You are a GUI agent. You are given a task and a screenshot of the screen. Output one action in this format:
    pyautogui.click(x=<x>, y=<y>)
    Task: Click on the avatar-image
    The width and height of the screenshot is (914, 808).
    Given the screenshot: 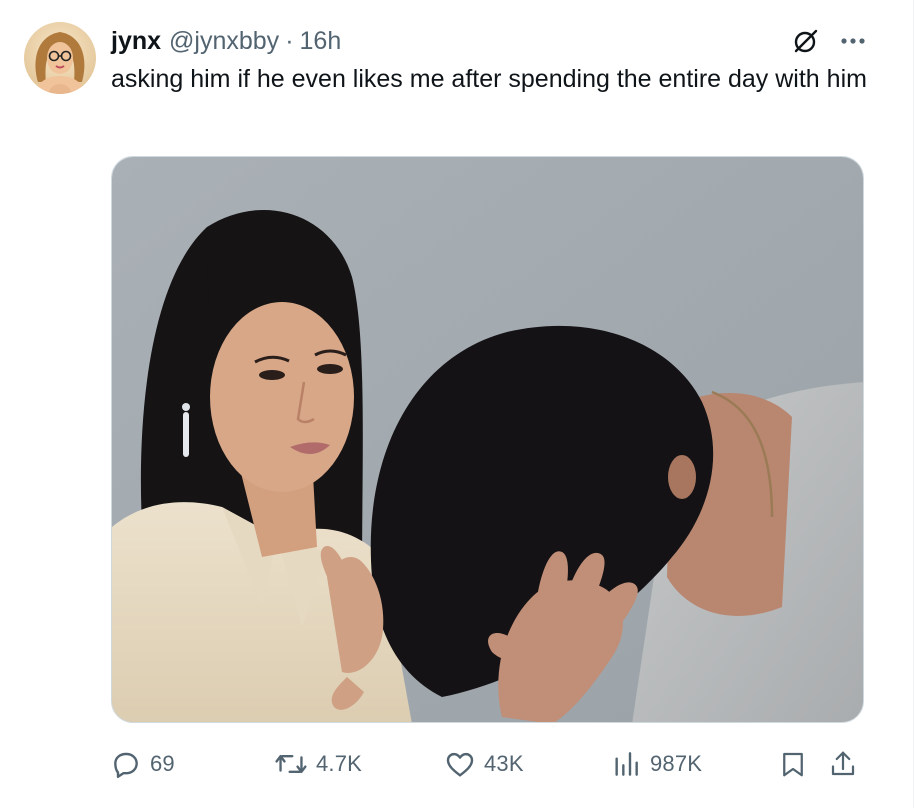 What is the action you would take?
    pyautogui.click(x=60, y=58)
    